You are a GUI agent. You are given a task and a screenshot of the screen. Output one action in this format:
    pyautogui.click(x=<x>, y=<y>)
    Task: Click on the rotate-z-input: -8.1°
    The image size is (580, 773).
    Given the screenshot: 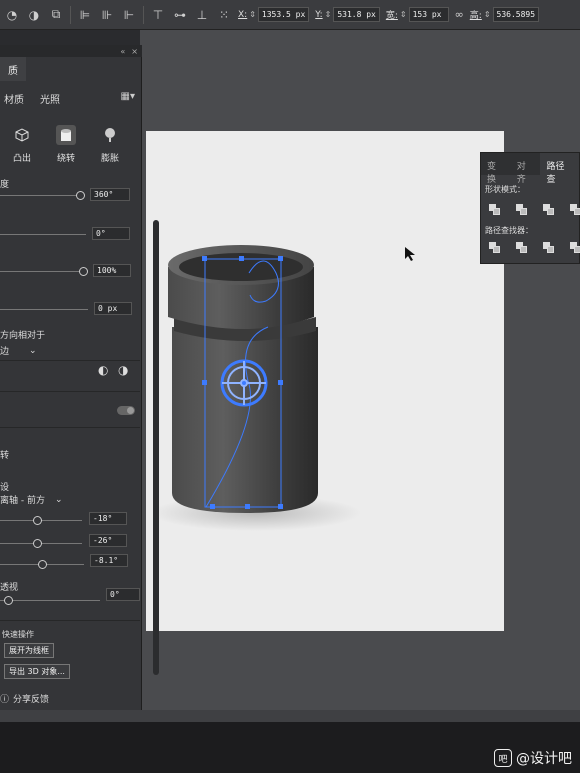 What is the action you would take?
    pyautogui.click(x=109, y=560)
    